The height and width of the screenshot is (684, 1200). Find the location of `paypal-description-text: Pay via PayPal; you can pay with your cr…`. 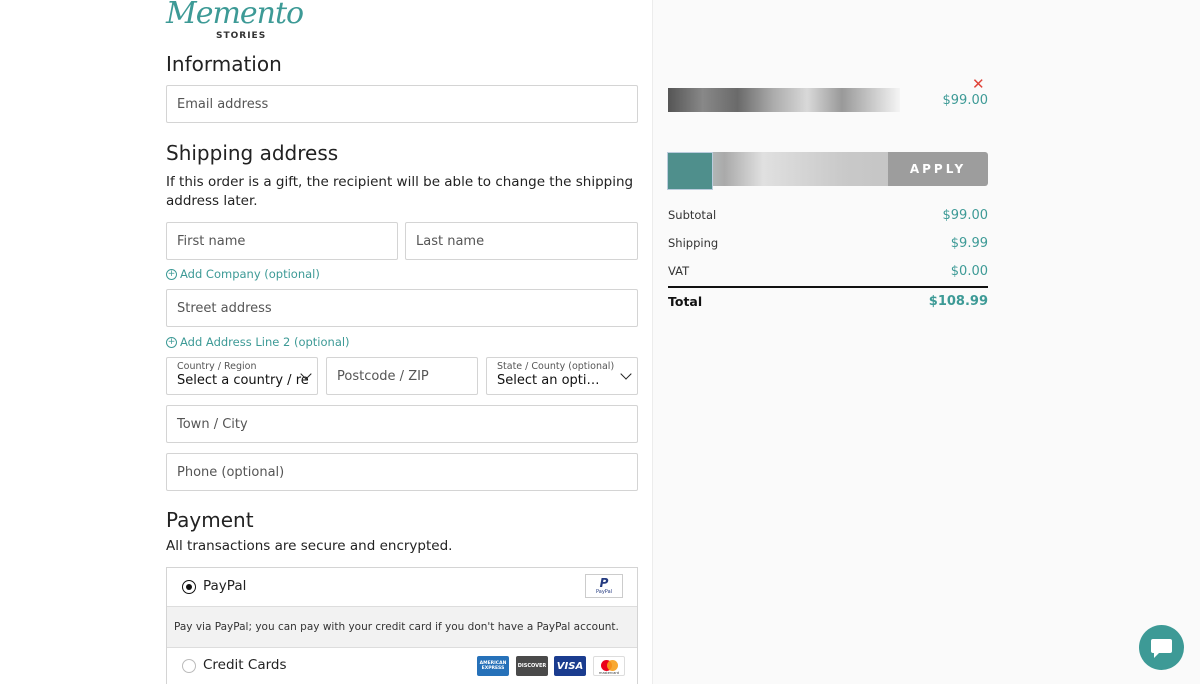

paypal-description-text: Pay via PayPal; you can pay with your cr… is located at coordinates (396, 627).